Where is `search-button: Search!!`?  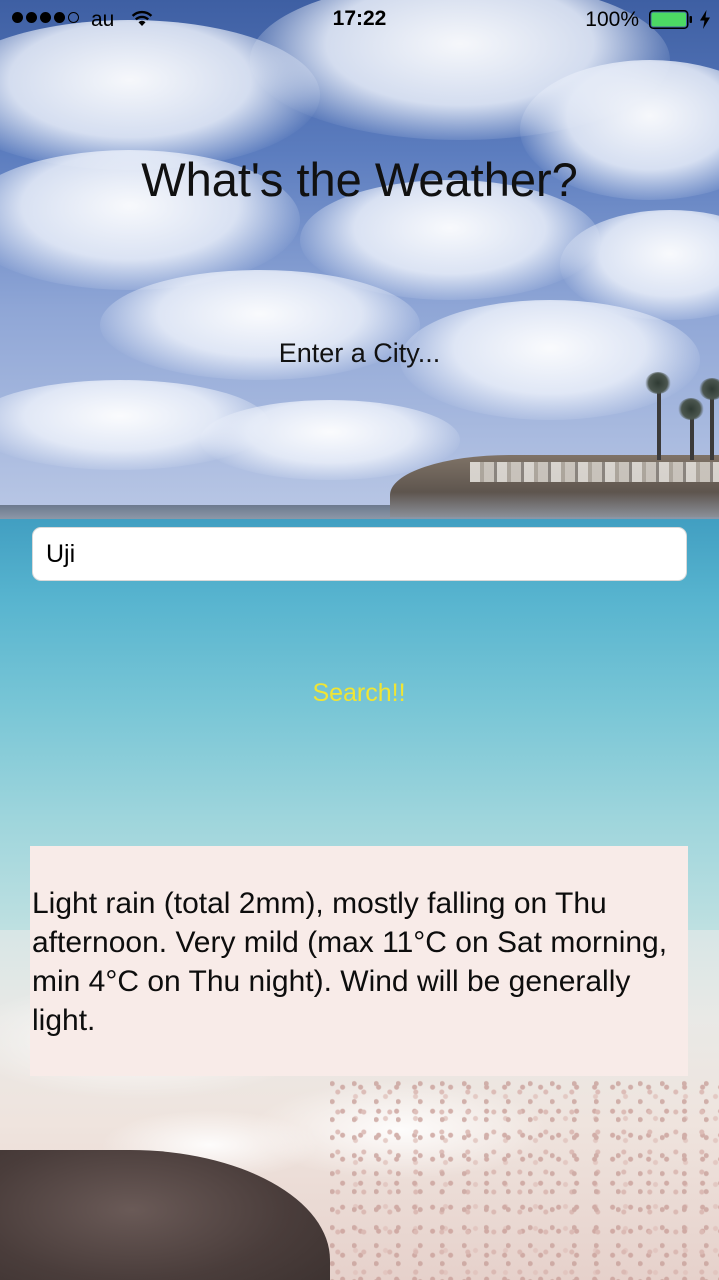
search-button: Search!! is located at coordinates (359, 693).